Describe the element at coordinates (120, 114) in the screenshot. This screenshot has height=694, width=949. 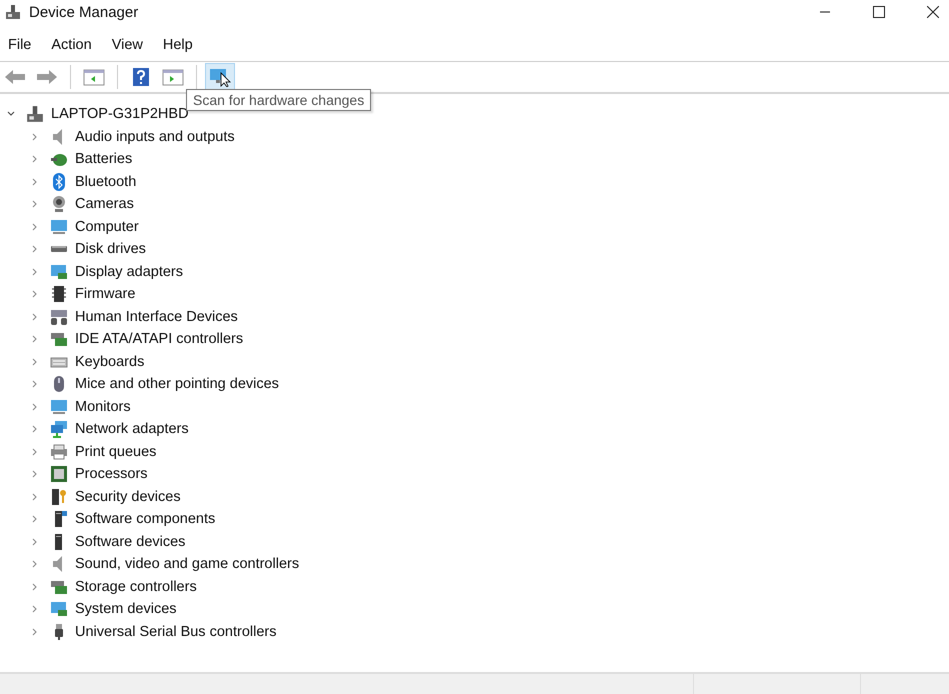
I see `tree-item: LAPTOP-G31P2HBD` at that location.